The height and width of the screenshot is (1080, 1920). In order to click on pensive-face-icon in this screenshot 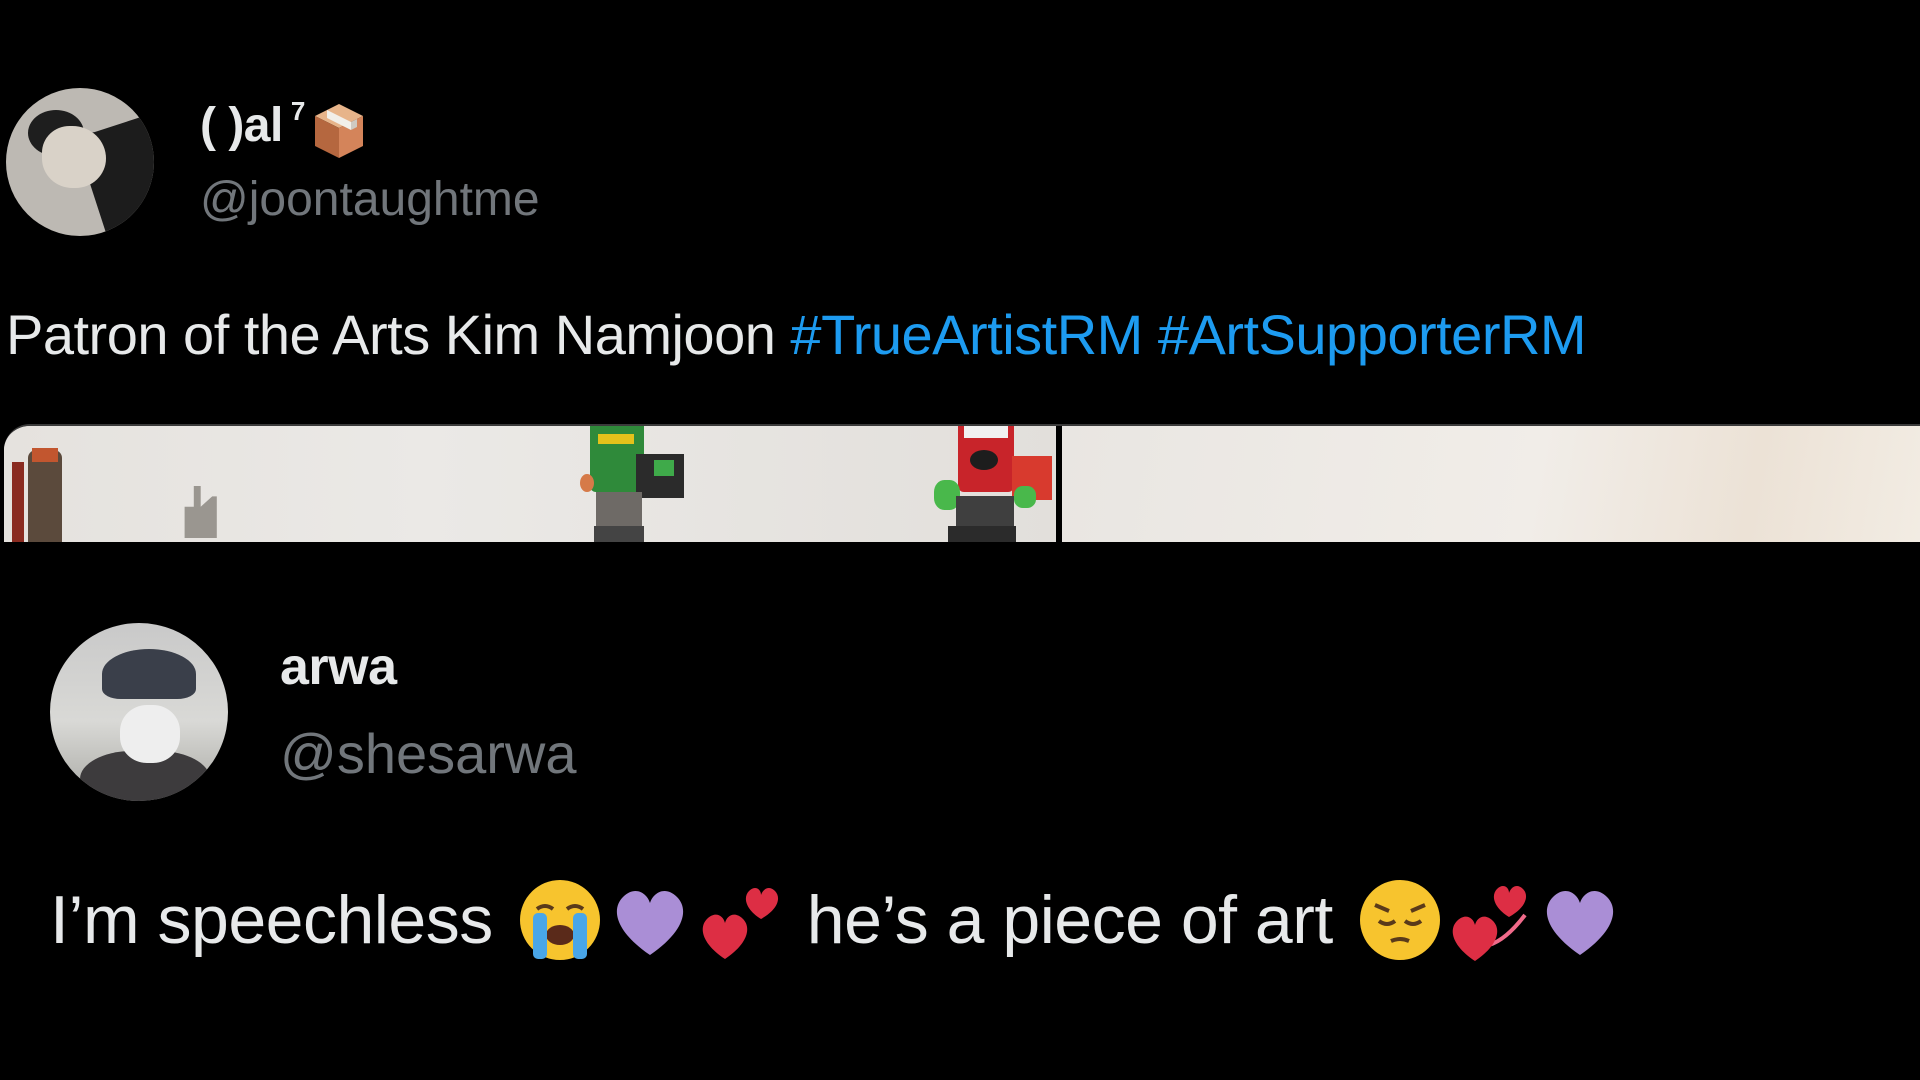, I will do `click(1400, 920)`.